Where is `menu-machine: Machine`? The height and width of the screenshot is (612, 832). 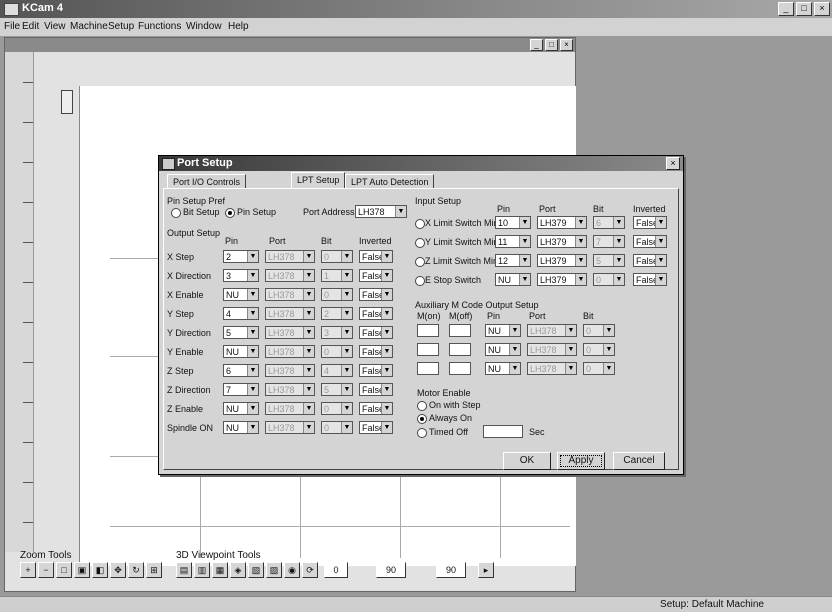 menu-machine: Machine is located at coordinates (89, 26).